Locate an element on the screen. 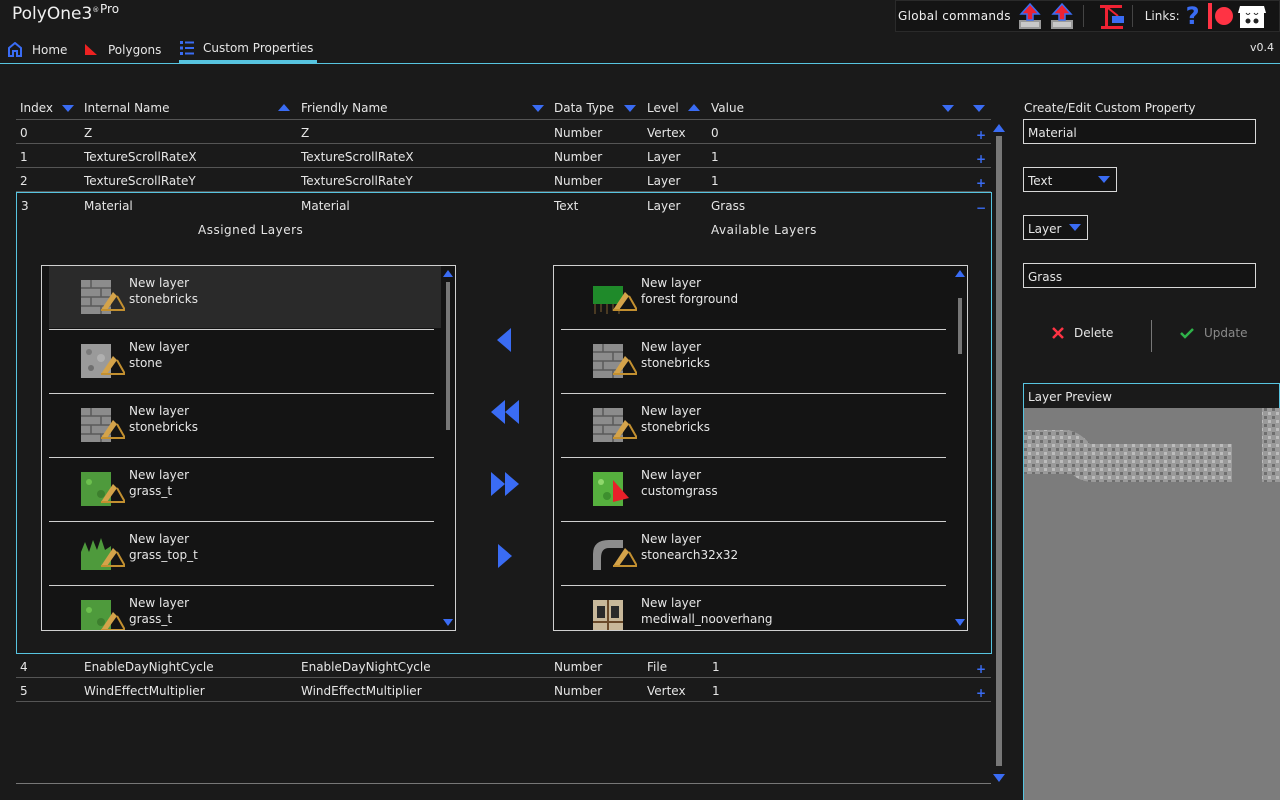 The width and height of the screenshot is (1280, 800). list-item: New layer customgrass is located at coordinates (753, 490).